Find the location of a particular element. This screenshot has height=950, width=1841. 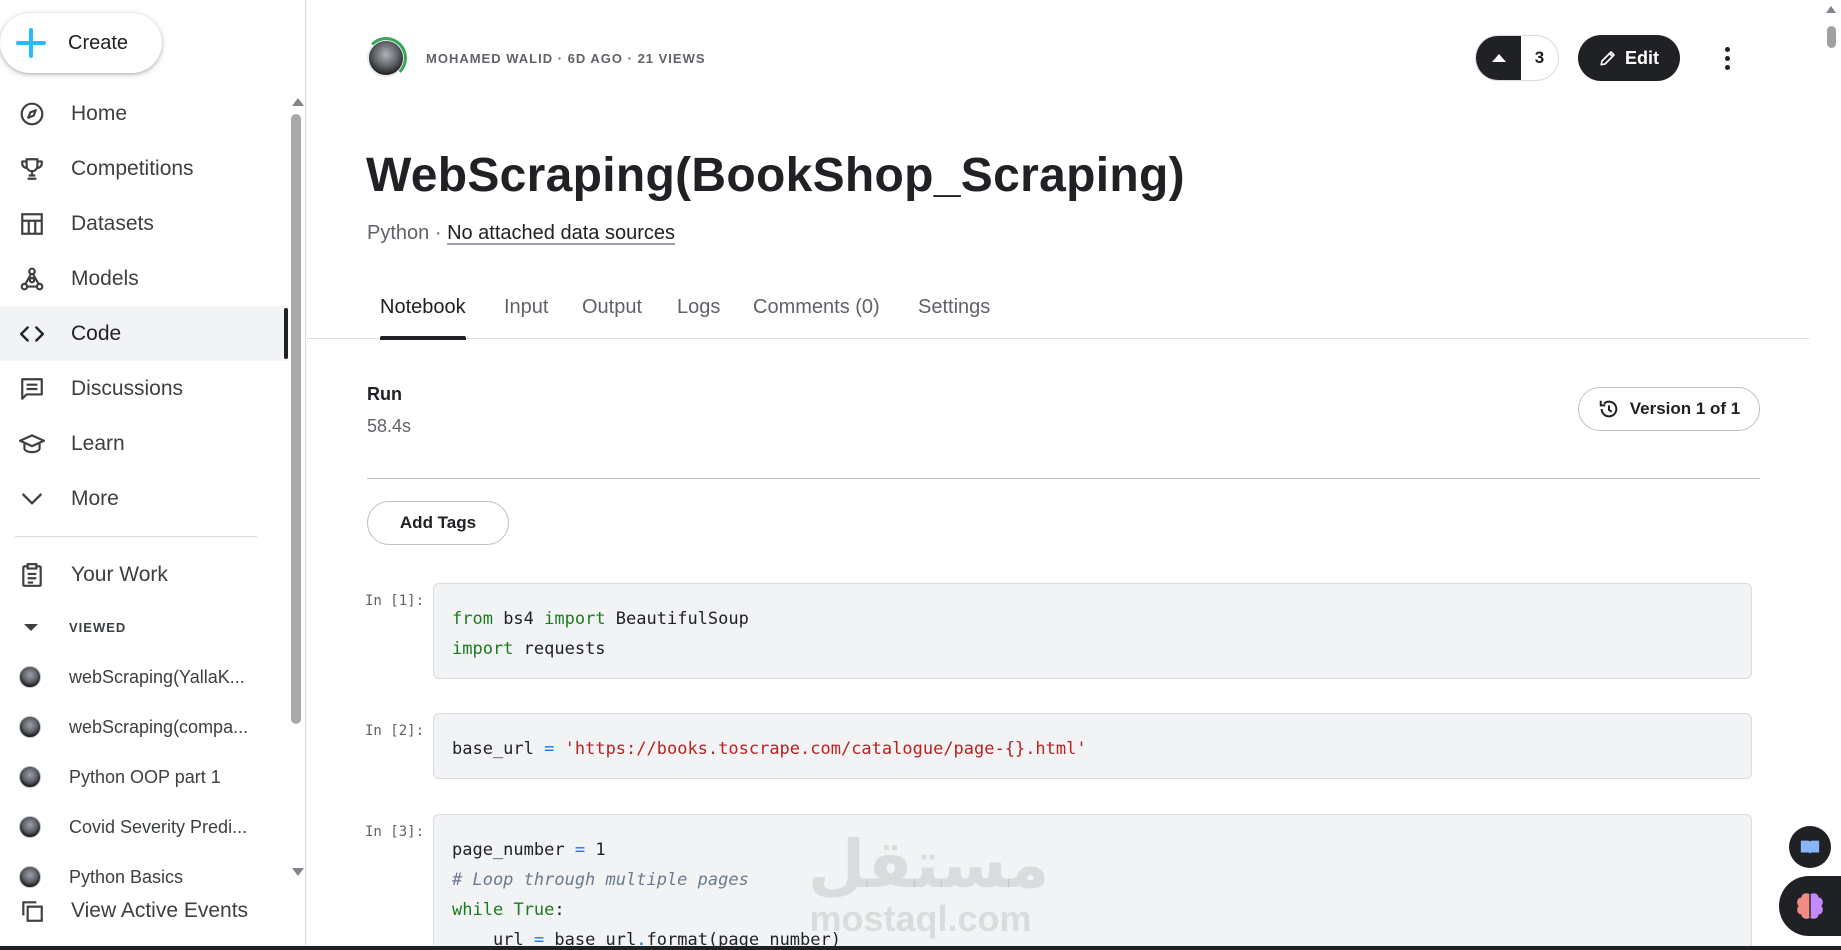

version-label: Version 1 of 1 is located at coordinates (1685, 408).